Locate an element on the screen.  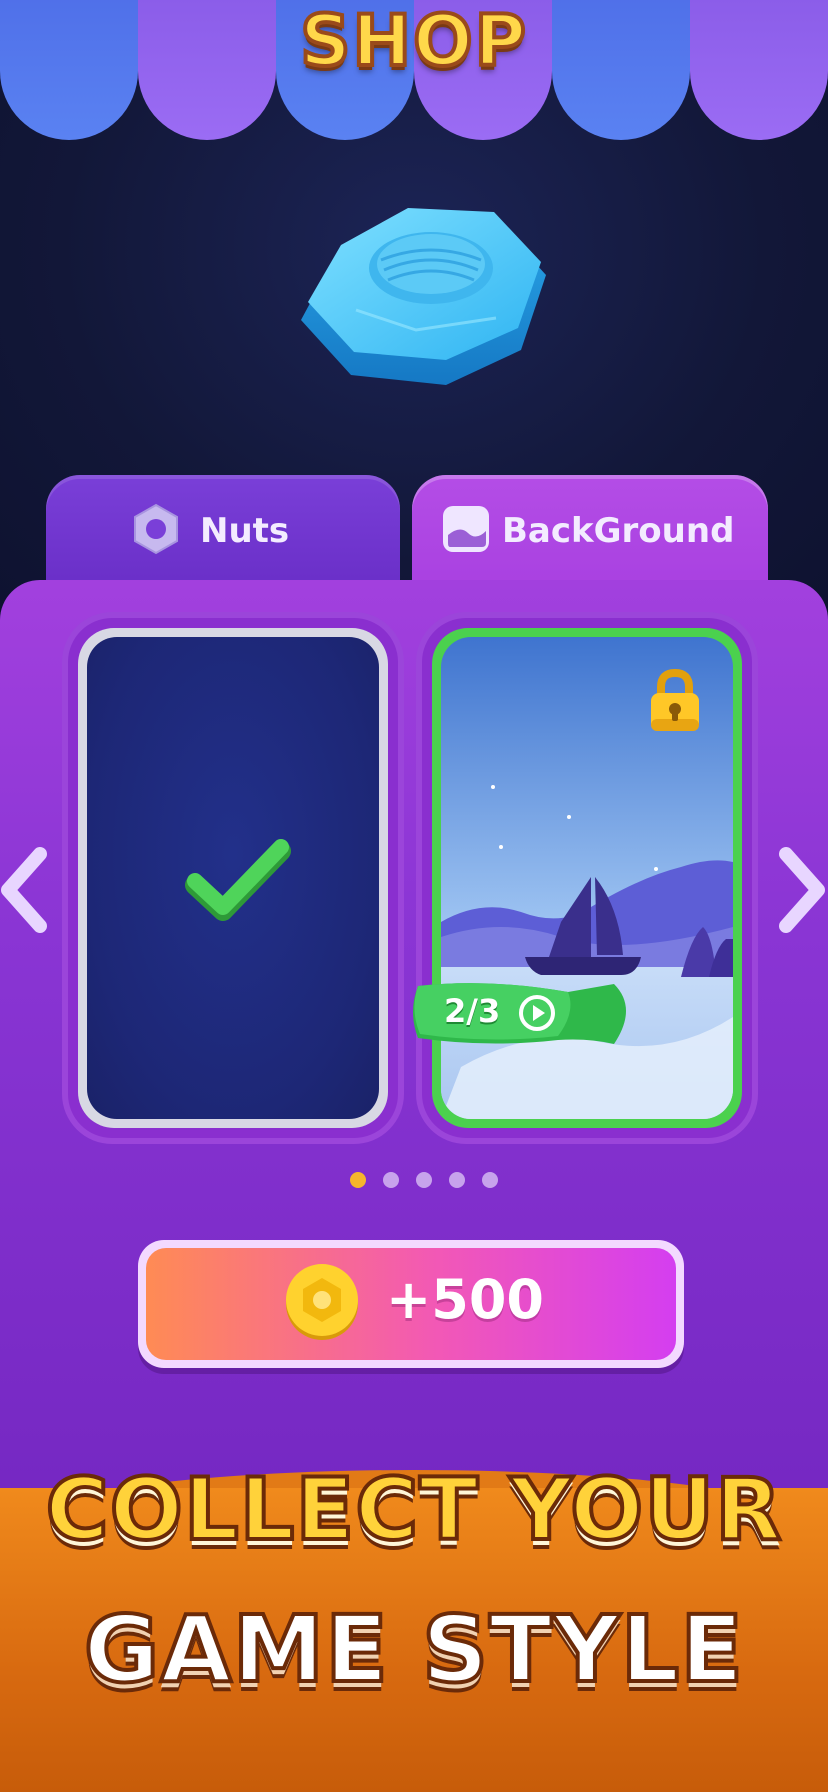
card-preview is located at coordinates (233, 878).